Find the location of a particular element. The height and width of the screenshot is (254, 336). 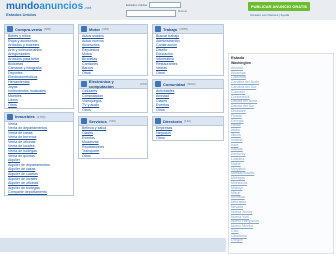

category-title: Servicios is located at coordinates (98, 121).